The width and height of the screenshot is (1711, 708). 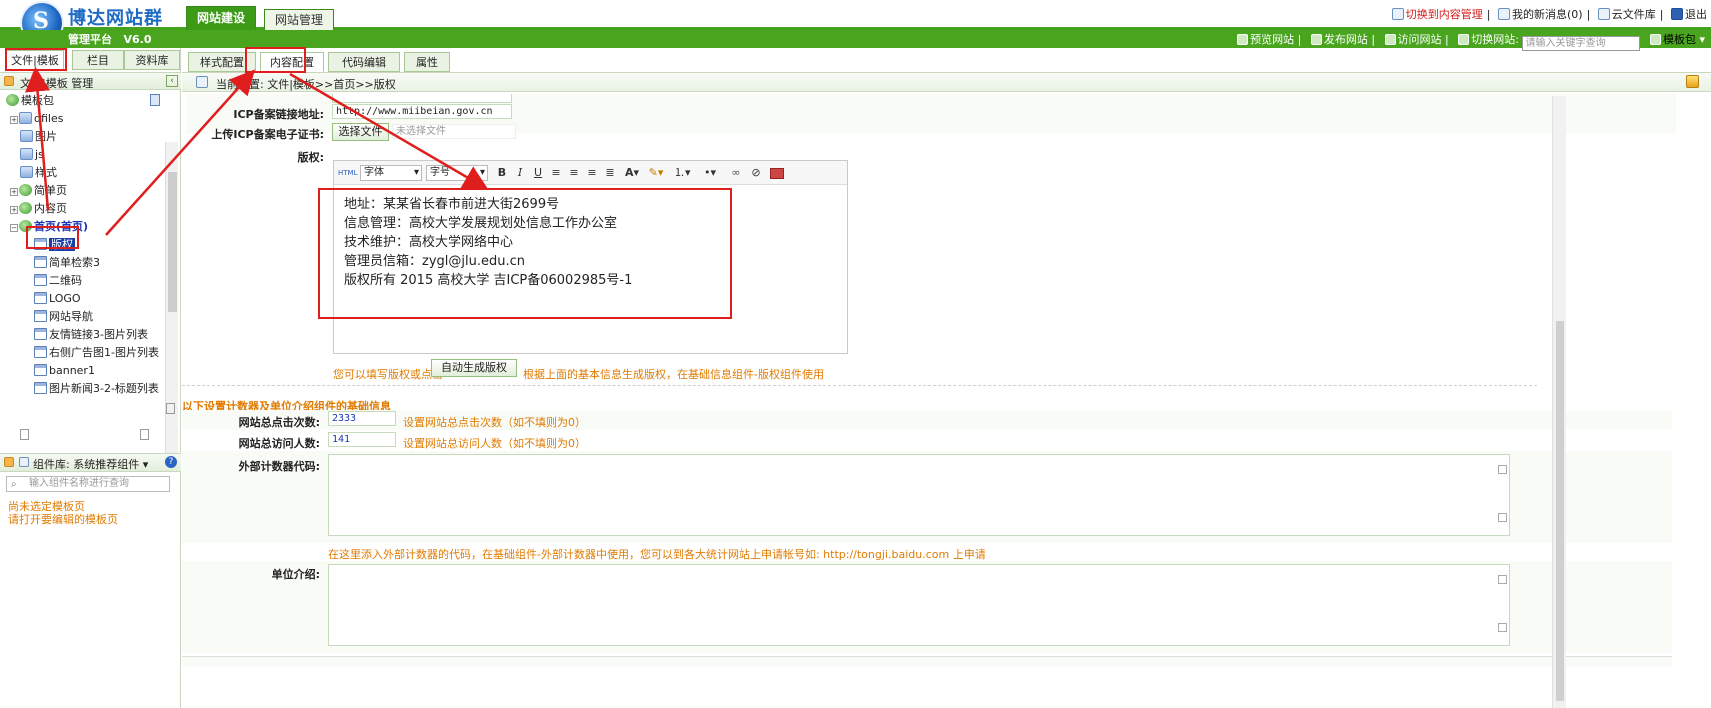 I want to click on cloud-library-link: 云文件库, so click(x=1626, y=14).